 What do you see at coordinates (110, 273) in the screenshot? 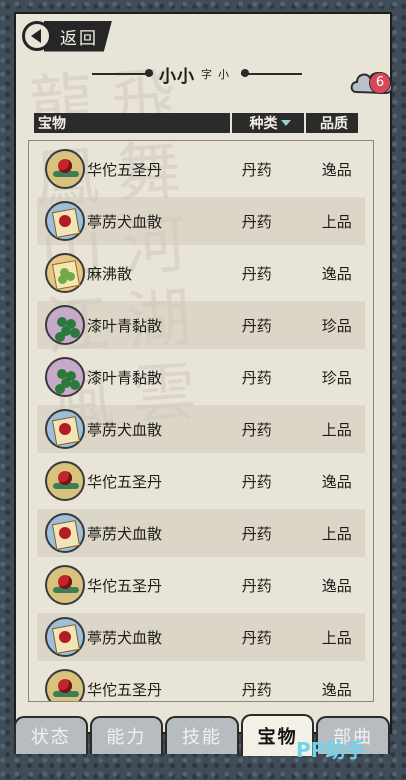
I see `item-name: 麻沸散` at bounding box center [110, 273].